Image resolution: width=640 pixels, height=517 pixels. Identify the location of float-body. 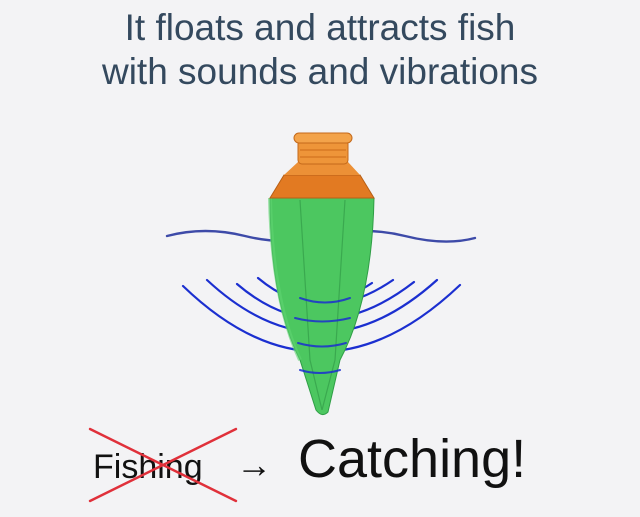
(321, 306).